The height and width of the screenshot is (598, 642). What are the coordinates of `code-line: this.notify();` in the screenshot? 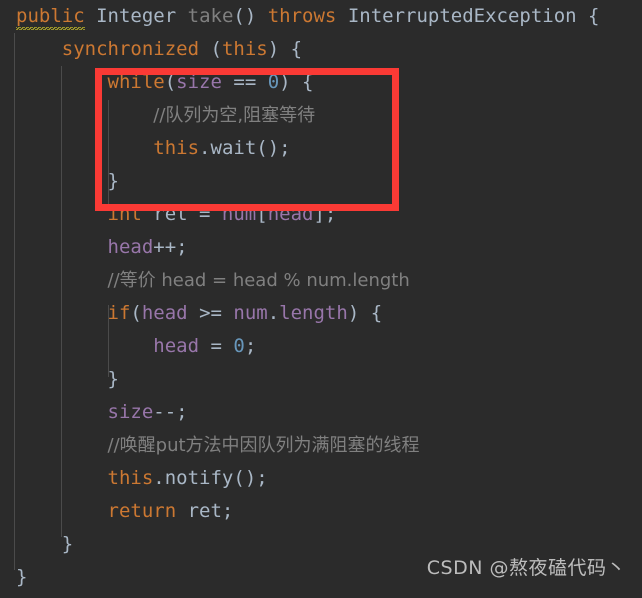 It's located at (321, 478).